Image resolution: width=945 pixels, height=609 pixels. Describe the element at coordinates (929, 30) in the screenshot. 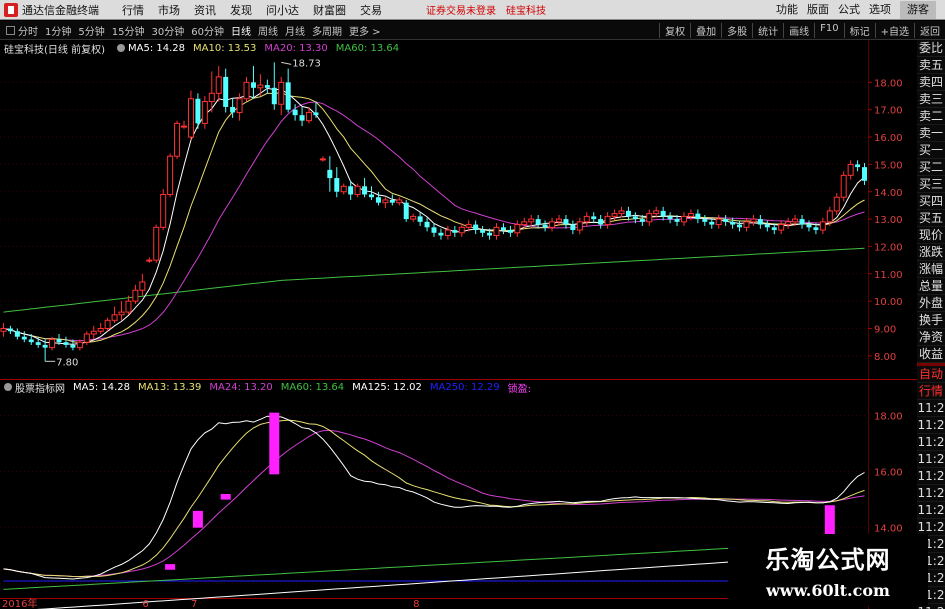

I see `tool-back: 返回` at that location.